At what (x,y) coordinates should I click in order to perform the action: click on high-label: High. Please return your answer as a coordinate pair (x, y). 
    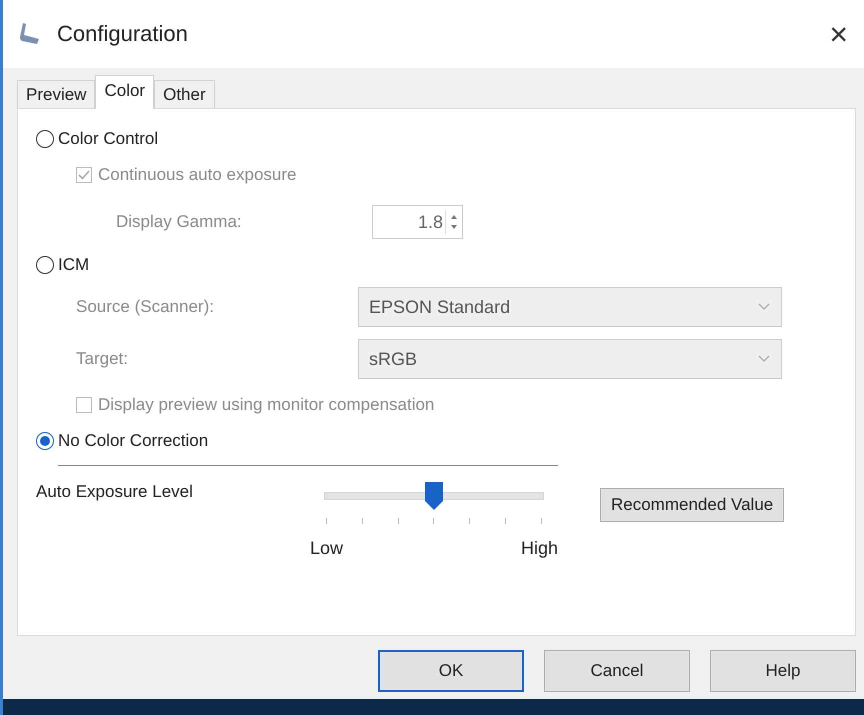
    Looking at the image, I should click on (539, 548).